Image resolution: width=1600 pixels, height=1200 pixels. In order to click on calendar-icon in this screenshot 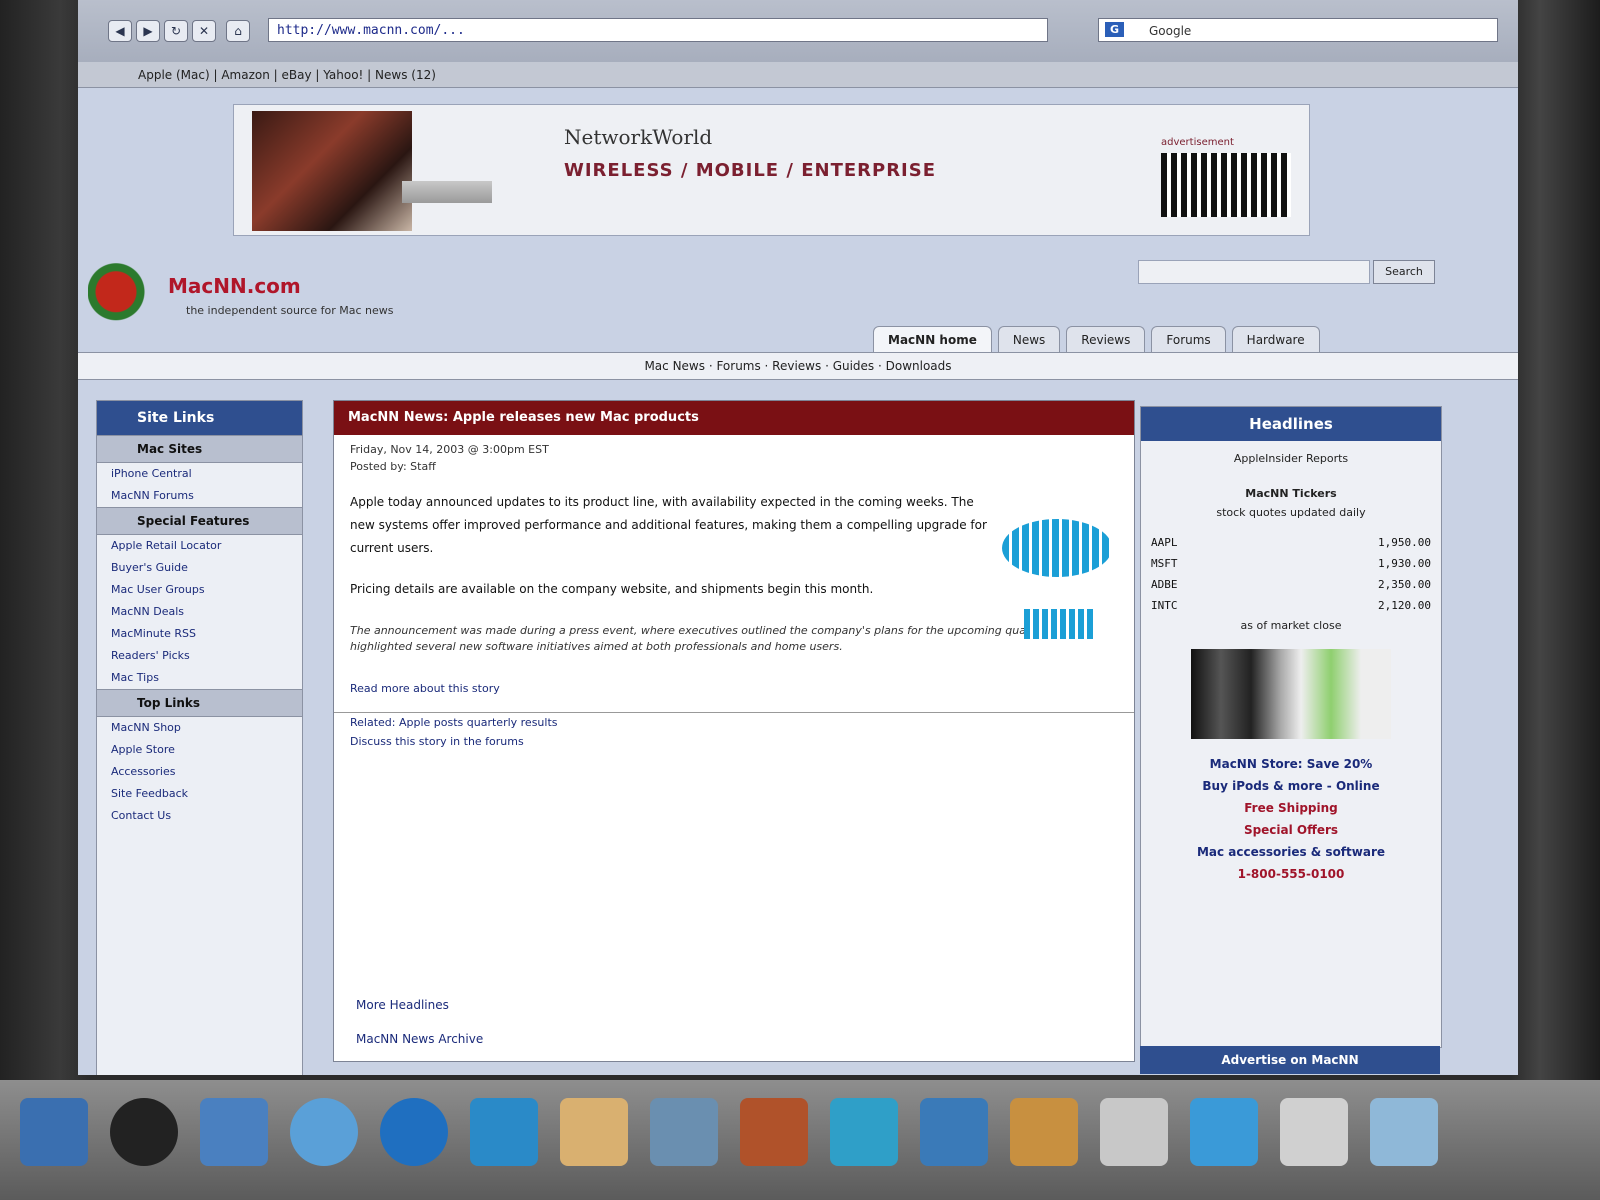, I will do `click(774, 1132)`.